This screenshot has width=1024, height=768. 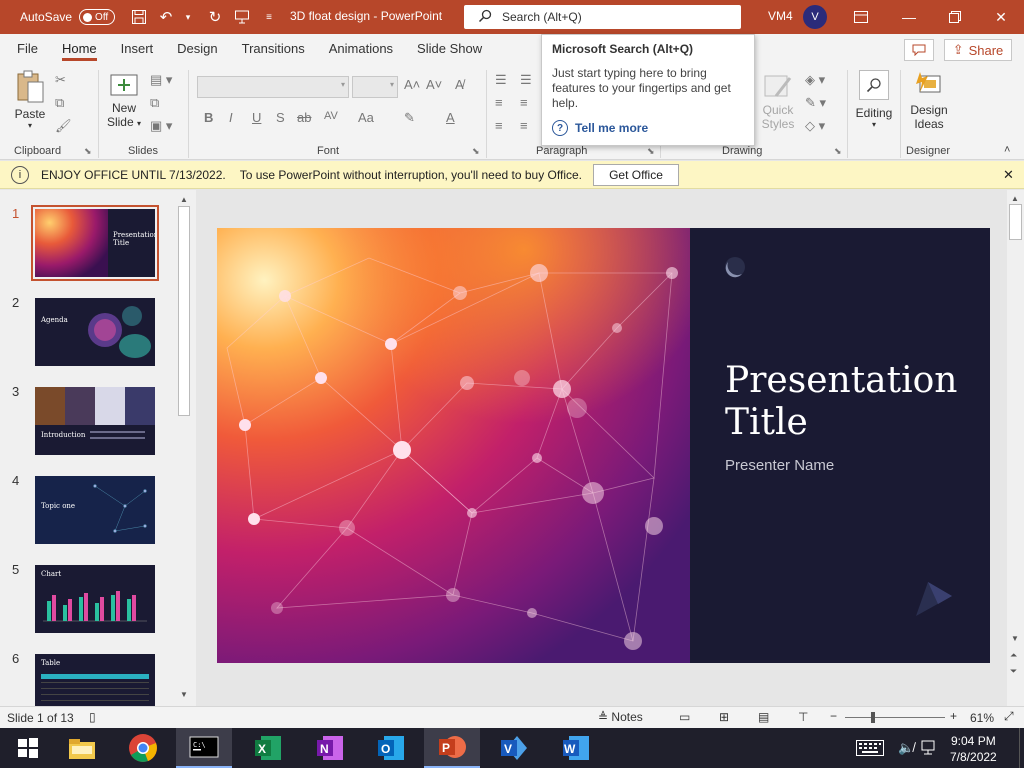 I want to click on zoom-slider-thumb, so click(x=873, y=717).